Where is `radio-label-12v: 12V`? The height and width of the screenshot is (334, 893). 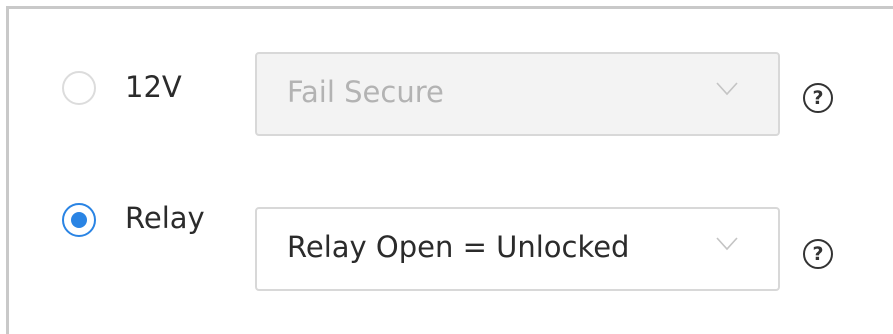 radio-label-12v: 12V is located at coordinates (153, 87).